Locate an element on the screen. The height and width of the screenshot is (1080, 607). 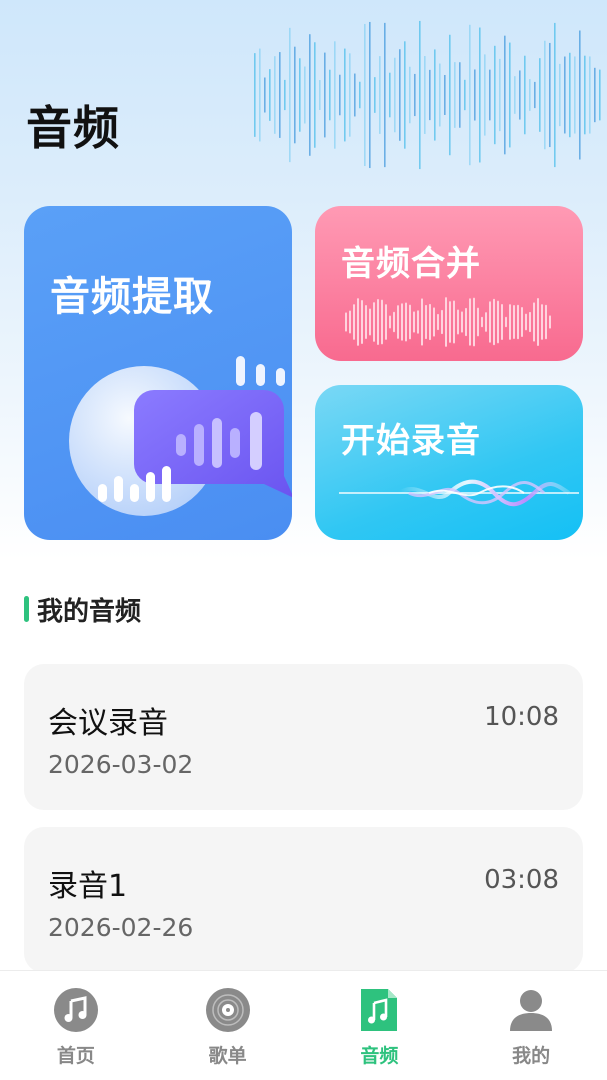
audio-file-icon is located at coordinates (379, 1010).